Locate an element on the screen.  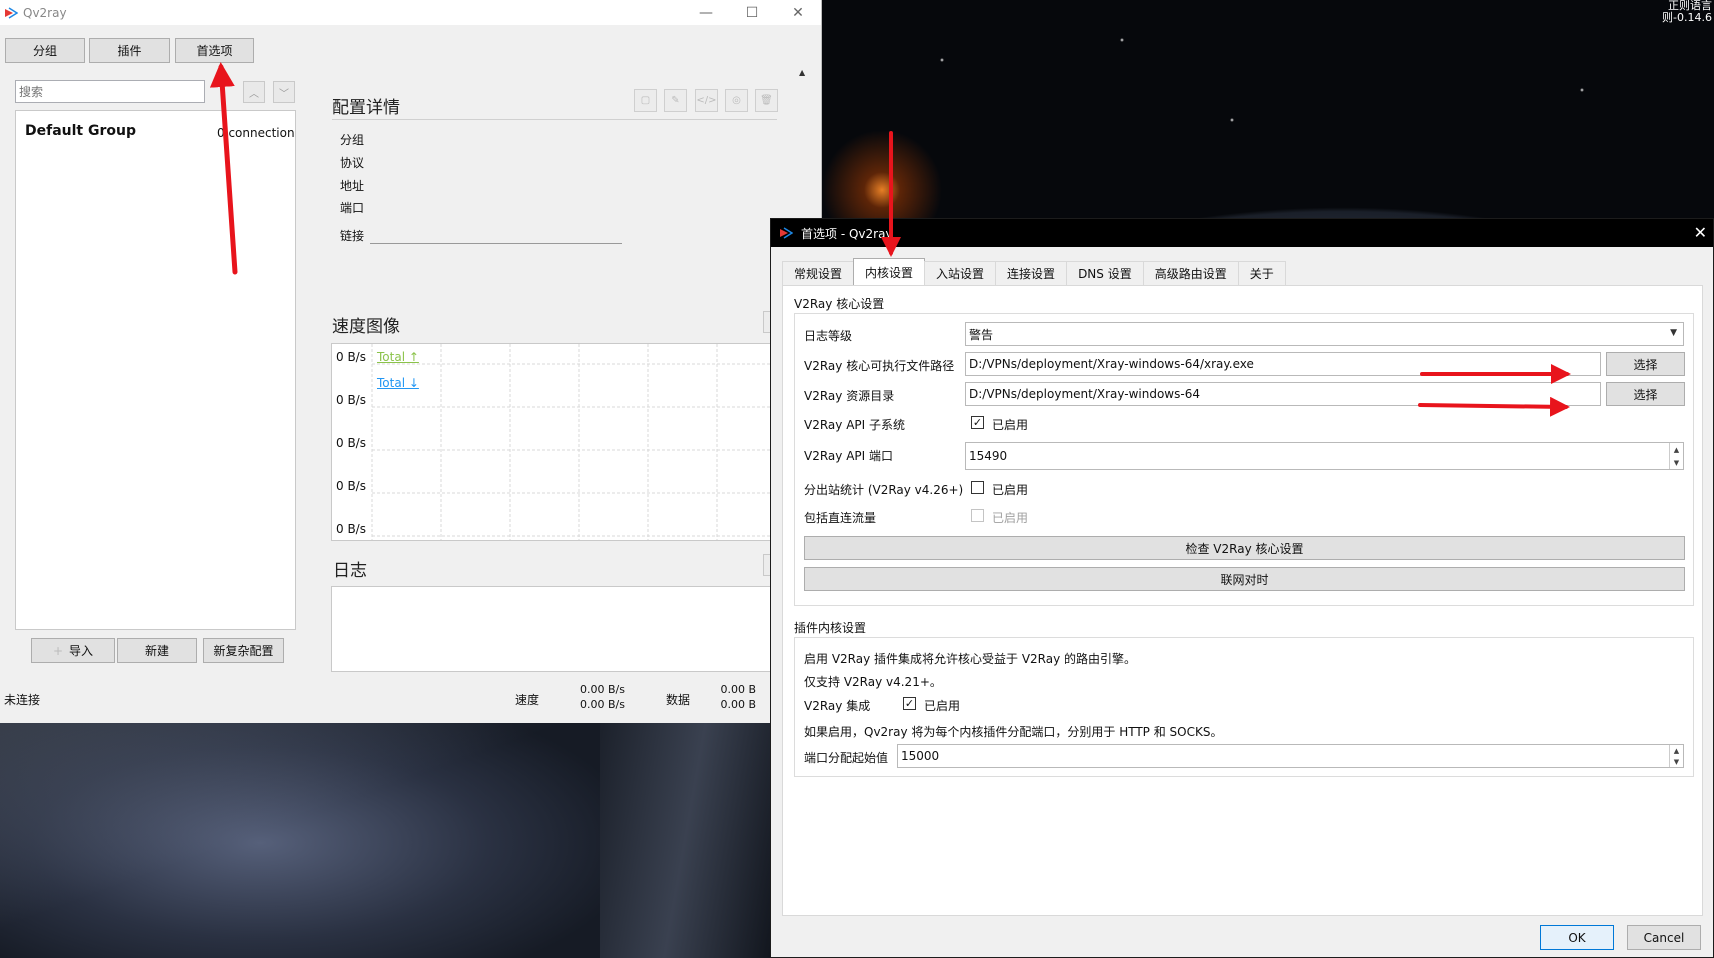
v2ray-integration-label: V2Ray 集成 is located at coordinates (837, 706).